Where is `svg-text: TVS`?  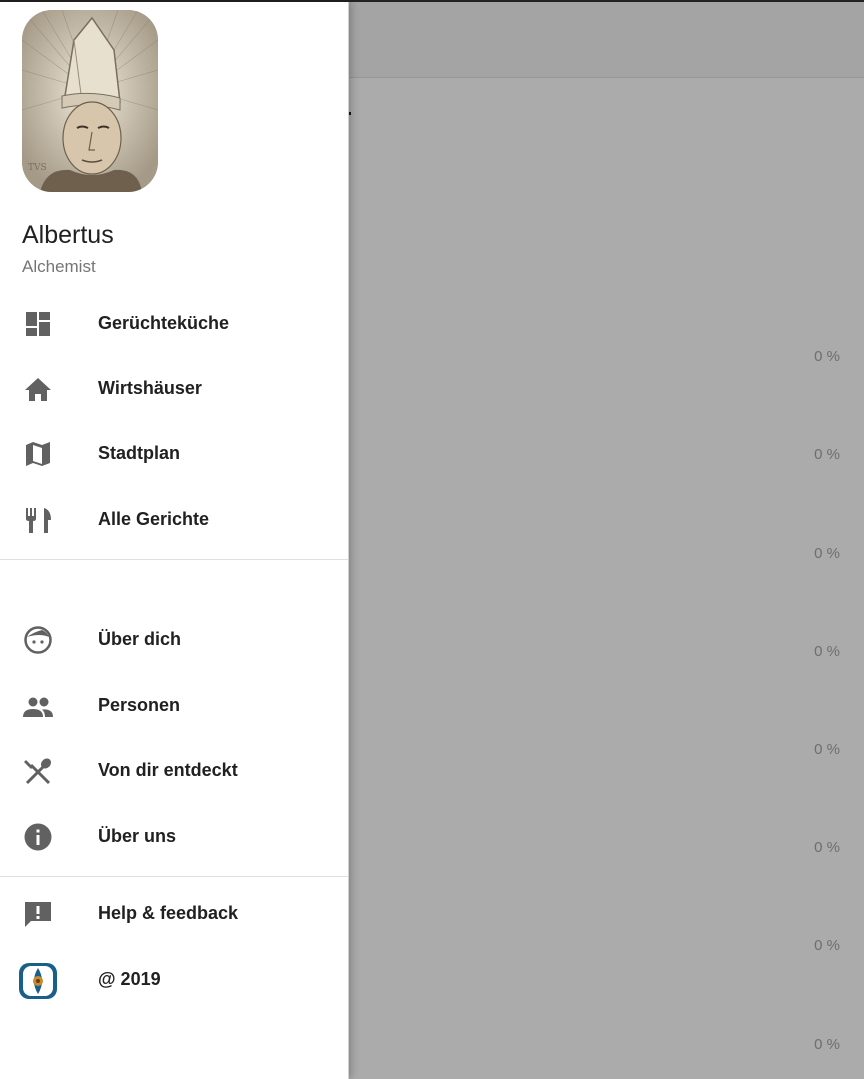
svg-text: TVS is located at coordinates (37, 168).